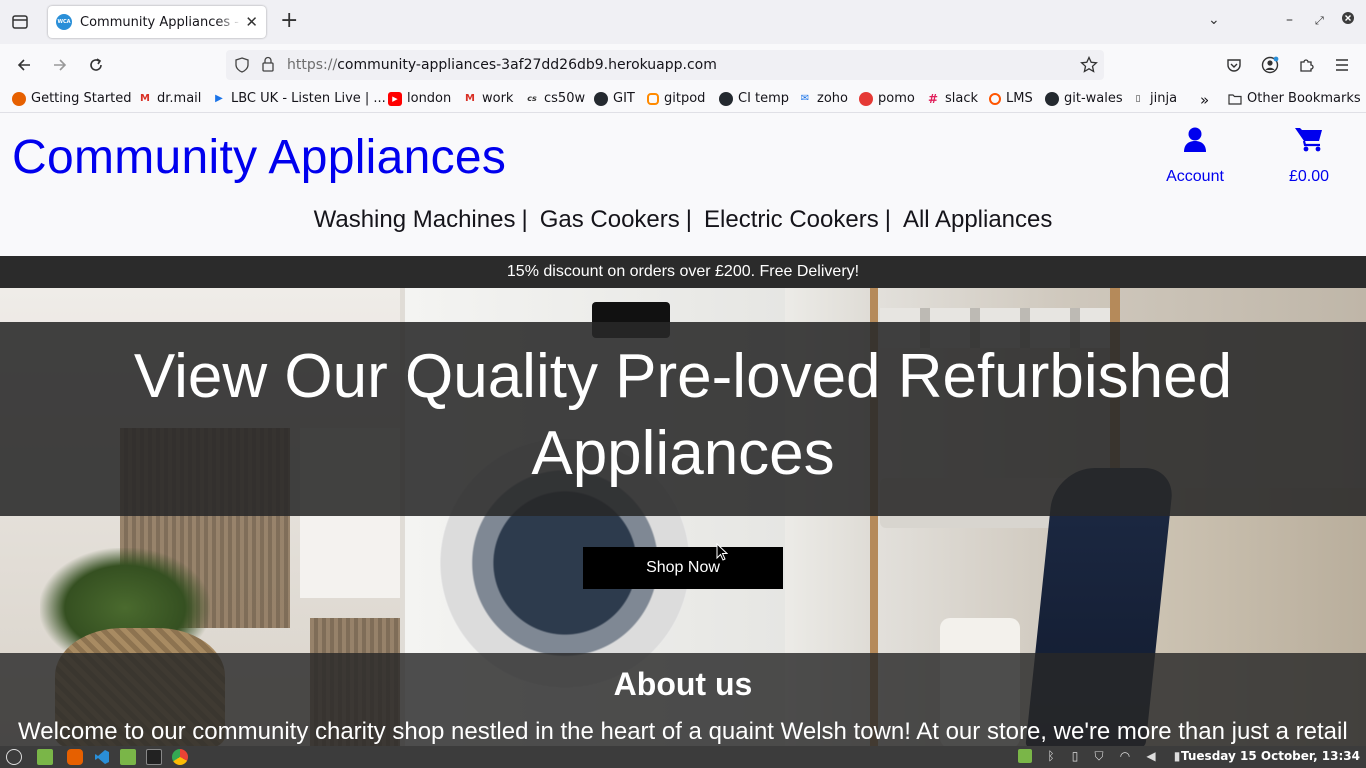 Image resolution: width=1366 pixels, height=768 pixels. Describe the element at coordinates (1089, 66) in the screenshot. I see `bookmark-star-icon` at that location.